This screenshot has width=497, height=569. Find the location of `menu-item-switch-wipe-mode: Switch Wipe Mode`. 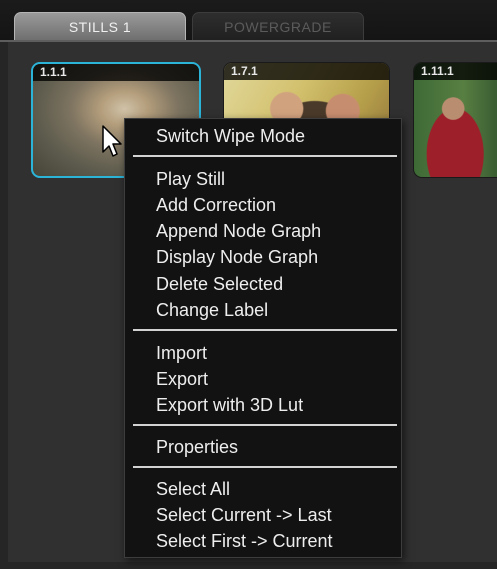

menu-item-switch-wipe-mode: Switch Wipe Mode is located at coordinates (230, 136).